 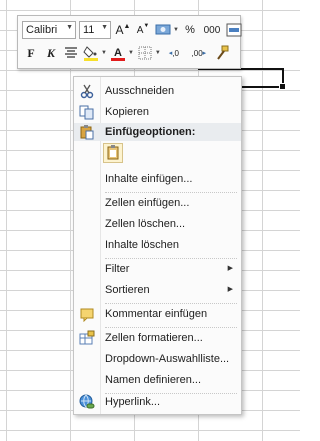 I want to click on menu-item-label: Inhalte löschen, so click(x=142, y=245).